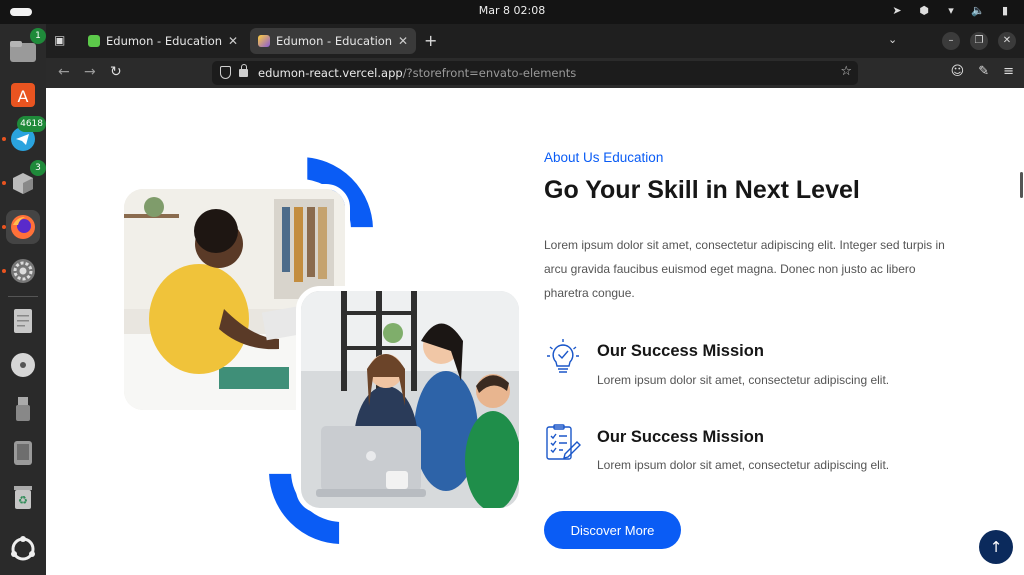 The height and width of the screenshot is (575, 1024). Describe the element at coordinates (1005, 10) in the screenshot. I see `battery-icon: ▮` at that location.